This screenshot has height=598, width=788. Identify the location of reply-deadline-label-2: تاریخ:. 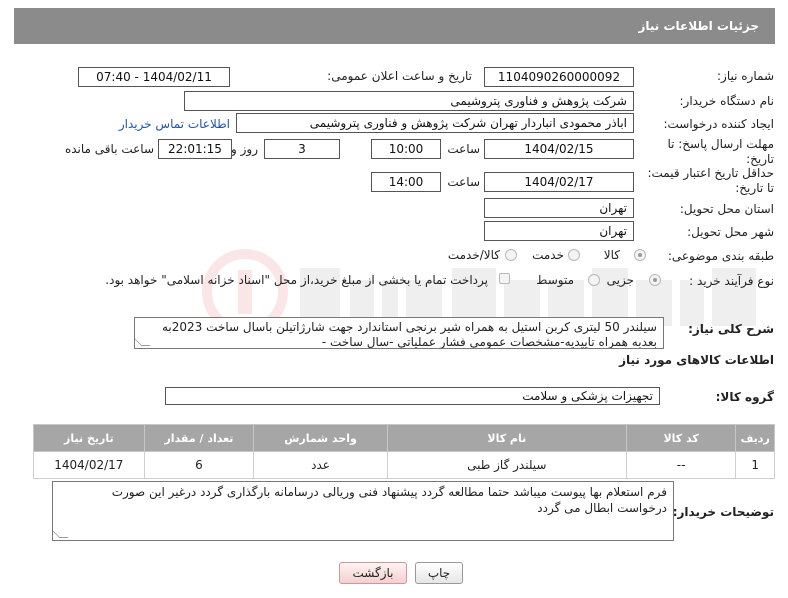
(760, 159).